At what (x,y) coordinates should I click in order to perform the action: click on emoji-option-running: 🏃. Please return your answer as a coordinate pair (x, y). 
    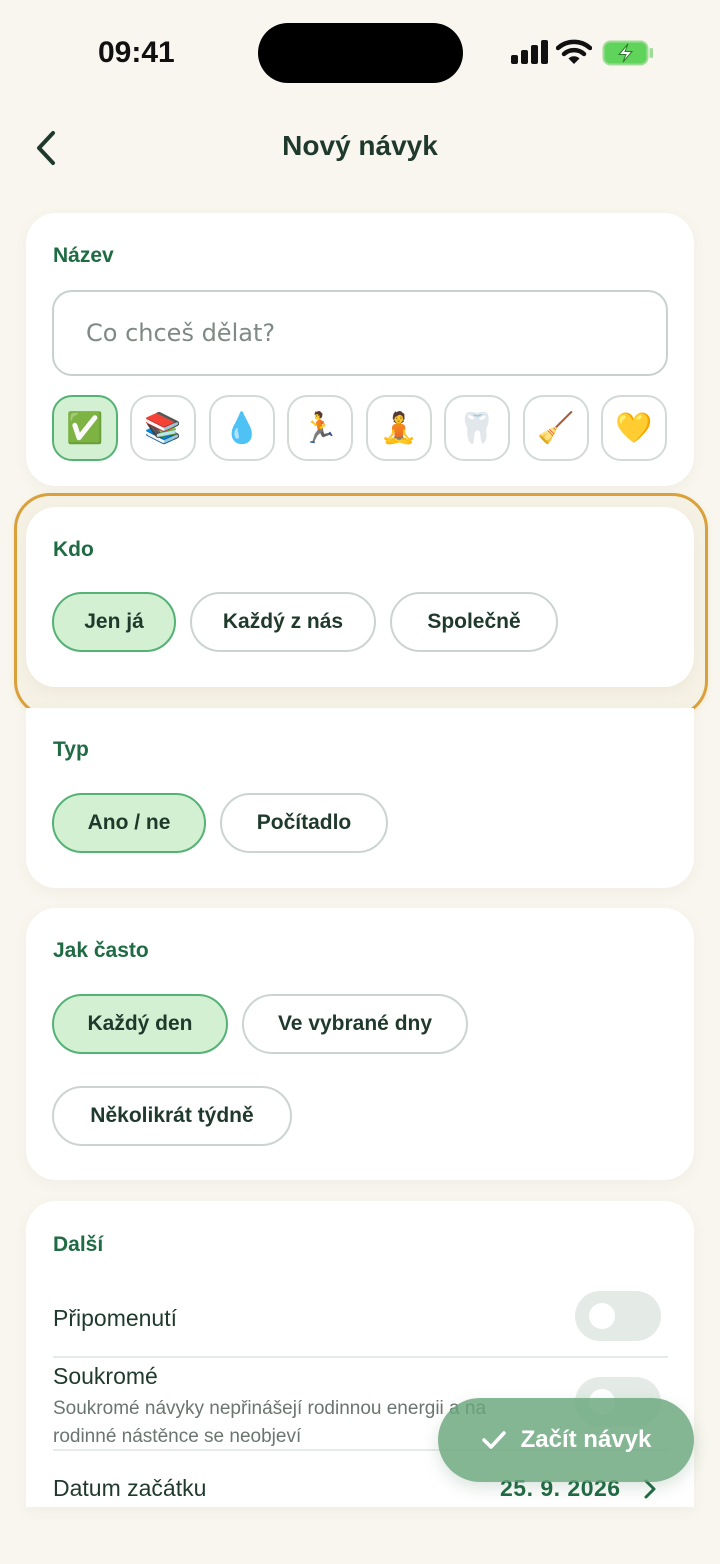
    Looking at the image, I should click on (320, 428).